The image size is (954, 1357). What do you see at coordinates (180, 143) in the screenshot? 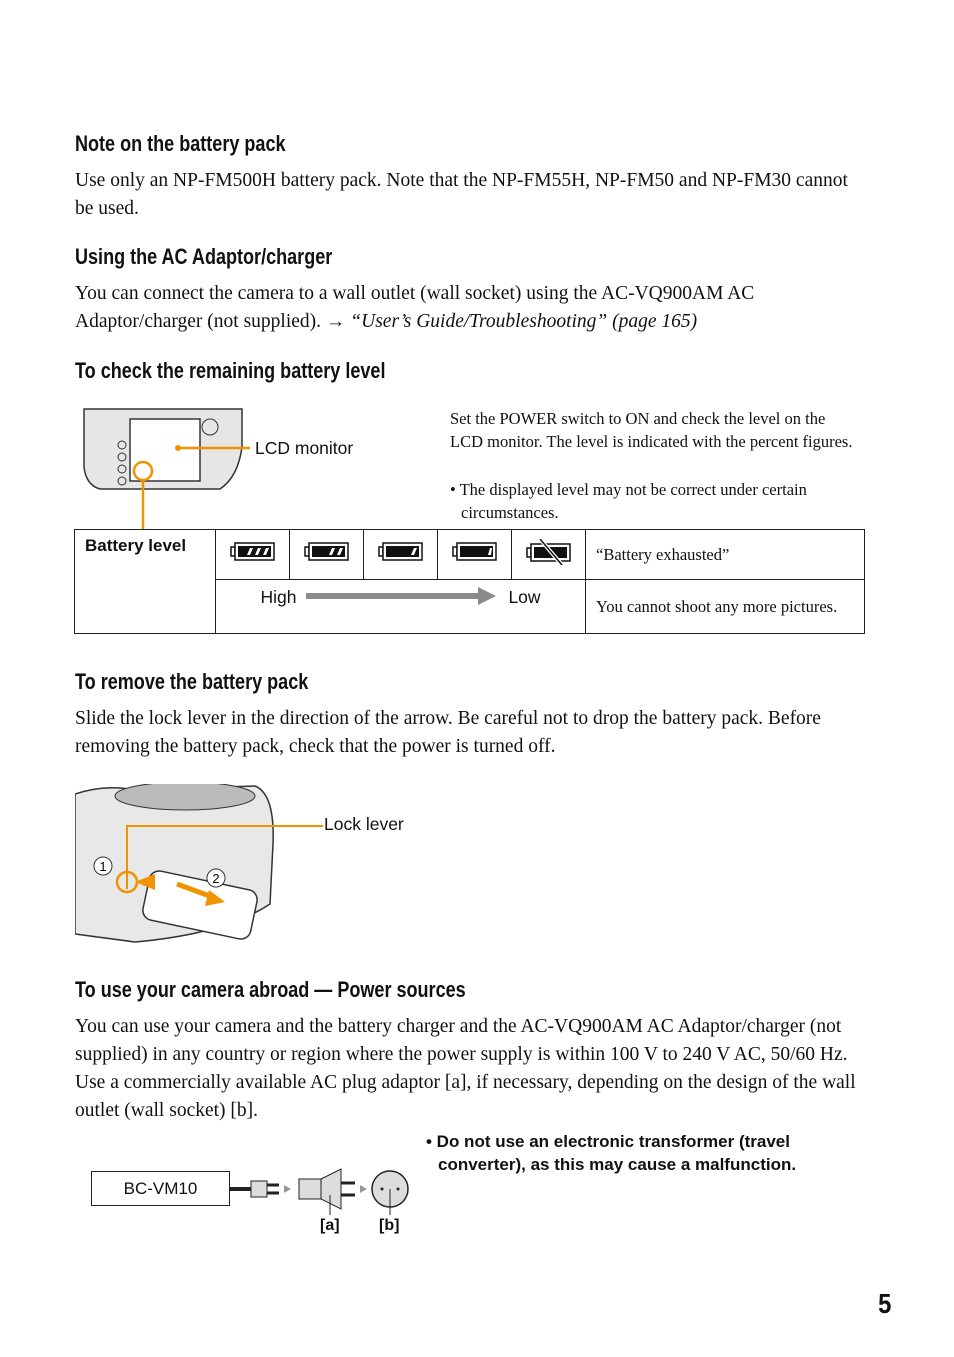
I see `heading-battery-note: Note on the battery pack` at bounding box center [180, 143].